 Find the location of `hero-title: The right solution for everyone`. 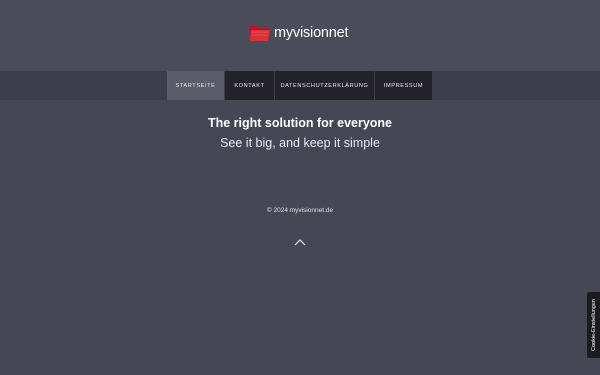

hero-title: The right solution for everyone is located at coordinates (300, 123).